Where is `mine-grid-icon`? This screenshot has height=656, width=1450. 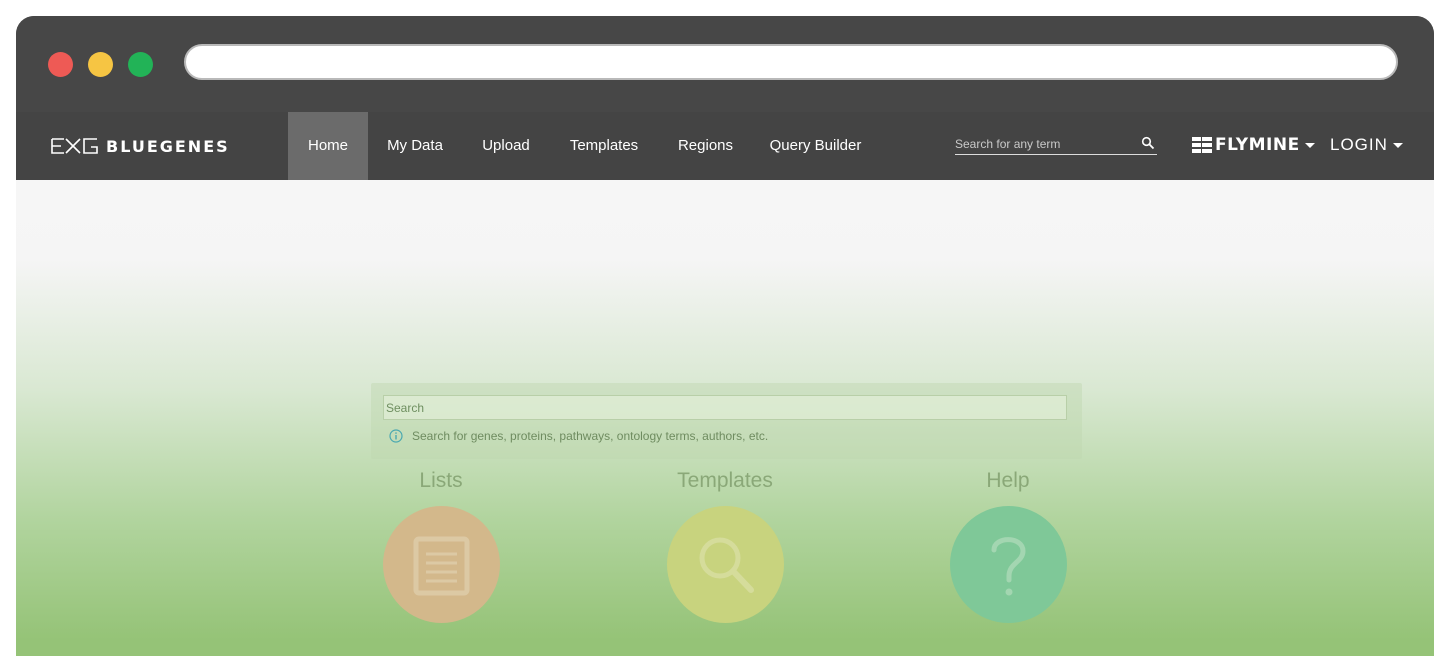 mine-grid-icon is located at coordinates (1202, 145).